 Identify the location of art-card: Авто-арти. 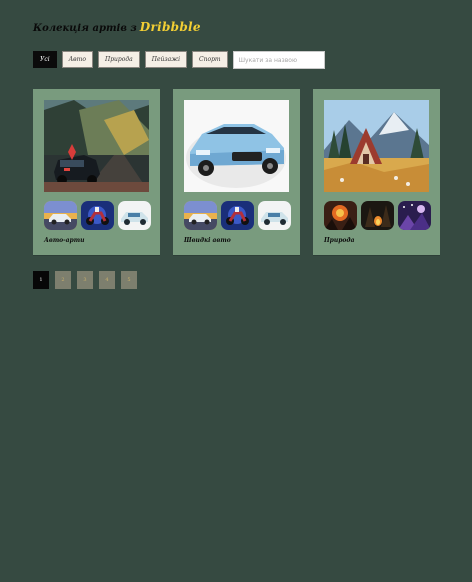
(96, 172).